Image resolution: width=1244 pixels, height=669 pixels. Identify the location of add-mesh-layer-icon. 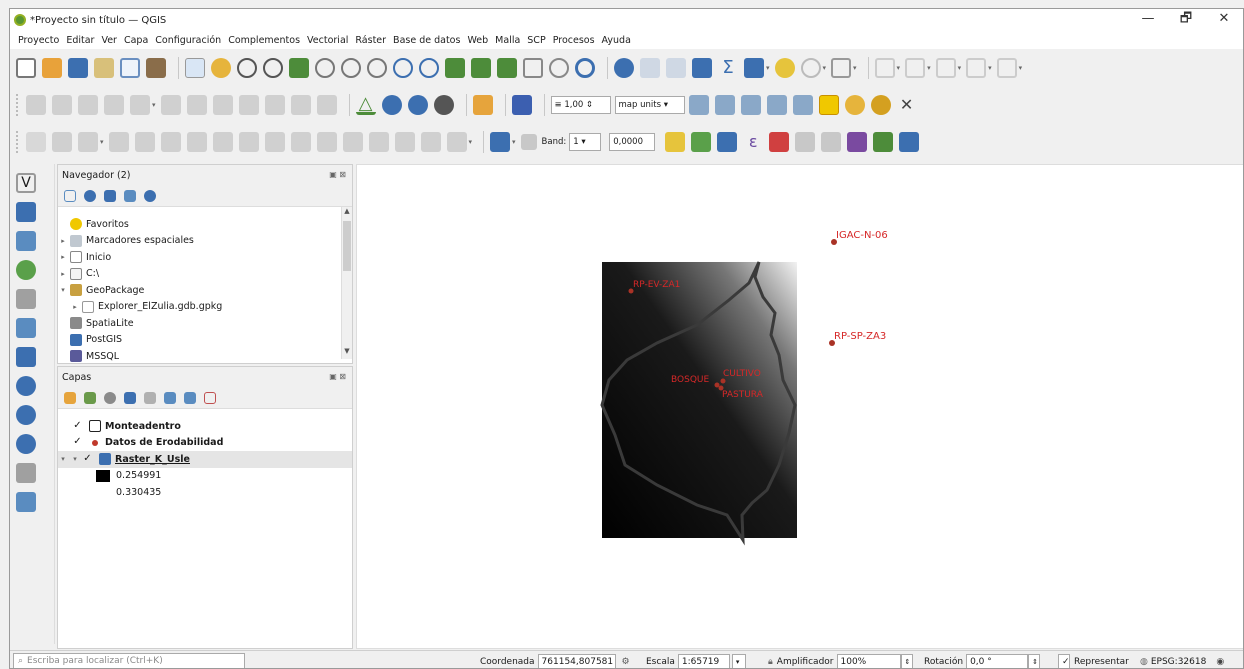
(26, 241).